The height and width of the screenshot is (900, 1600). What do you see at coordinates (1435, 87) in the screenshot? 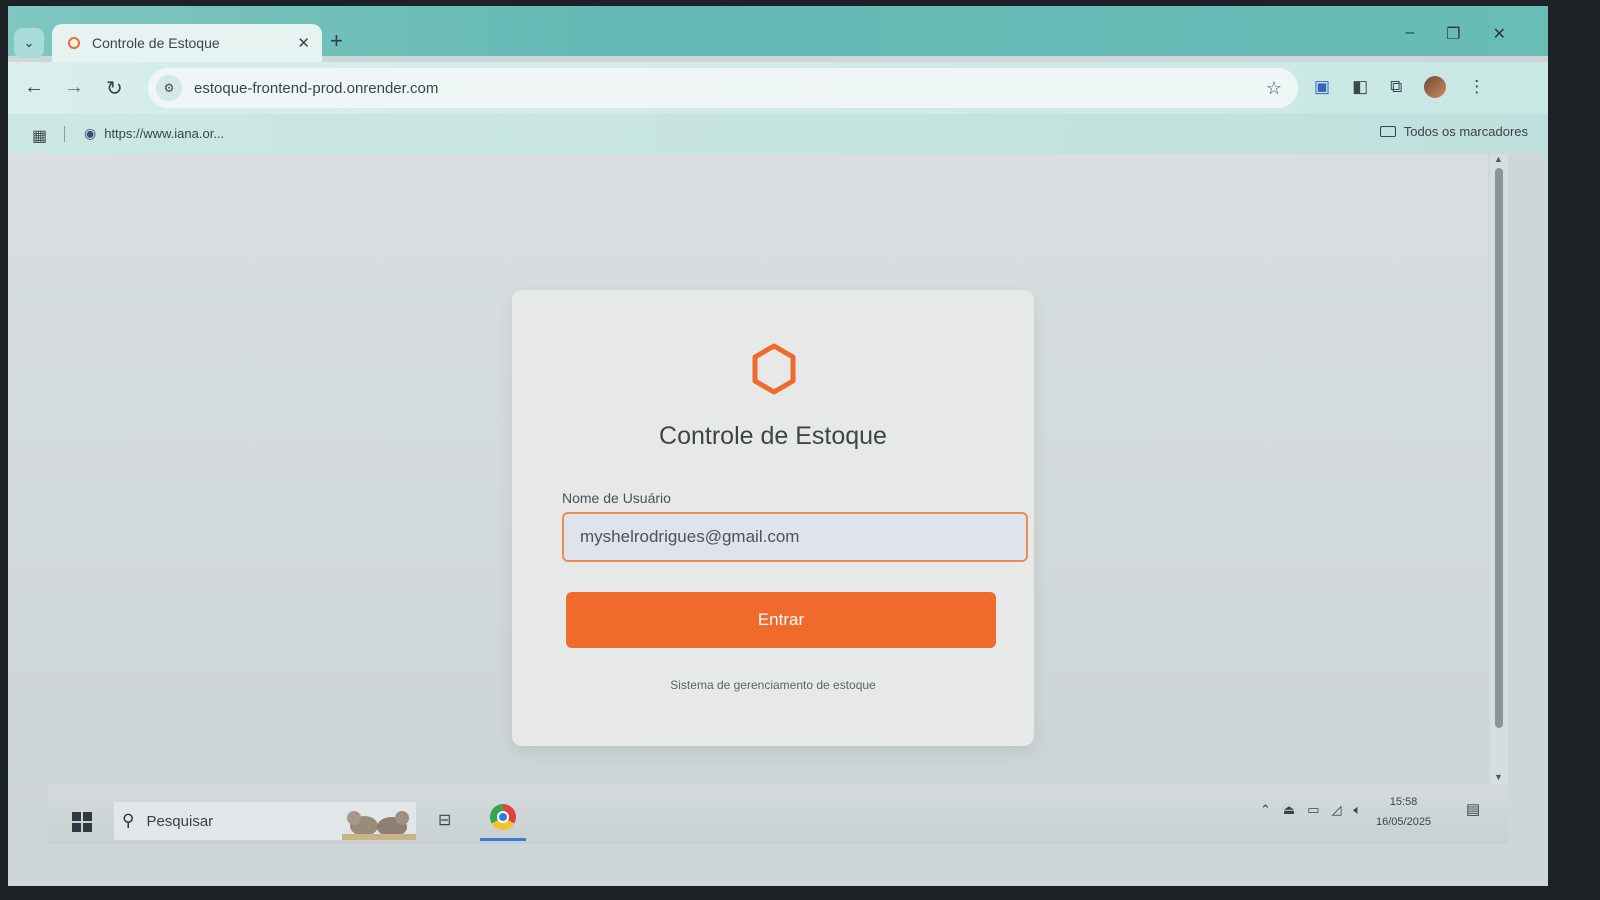
I see `avatar` at bounding box center [1435, 87].